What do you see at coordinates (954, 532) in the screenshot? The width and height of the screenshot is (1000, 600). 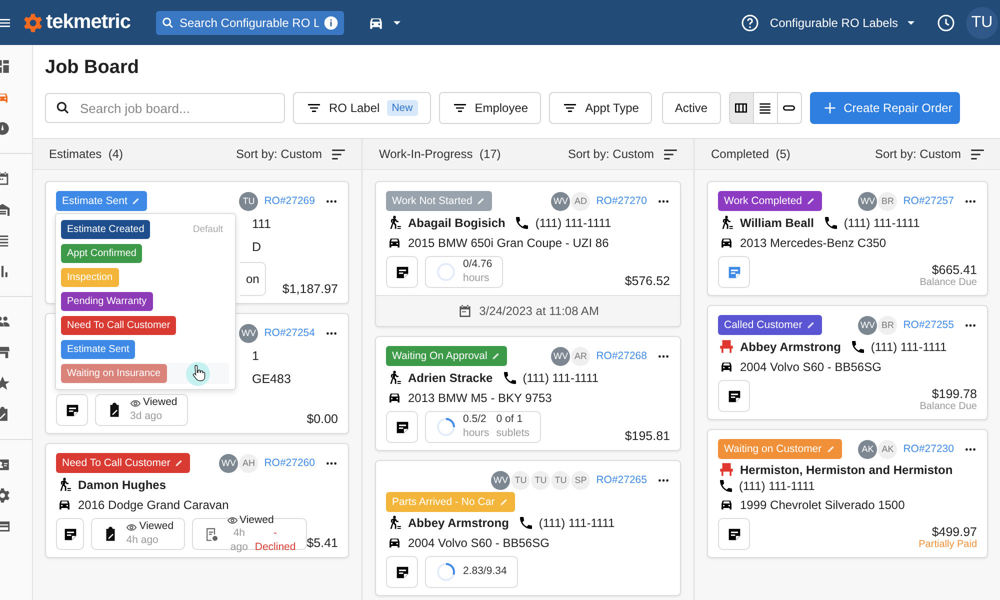 I see `total-amount: $499.97` at bounding box center [954, 532].